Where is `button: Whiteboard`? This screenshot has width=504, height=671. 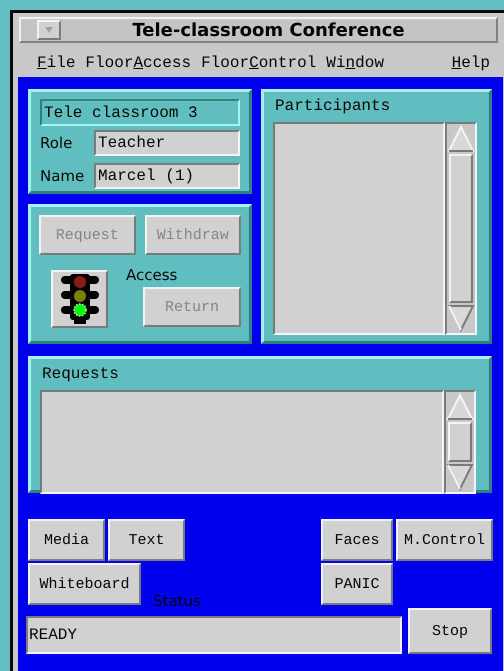
button: Whiteboard is located at coordinates (84, 584).